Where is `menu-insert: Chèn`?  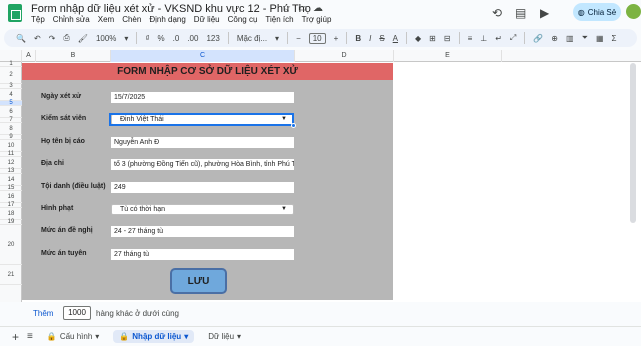
menu-insert: Chèn is located at coordinates (131, 19).